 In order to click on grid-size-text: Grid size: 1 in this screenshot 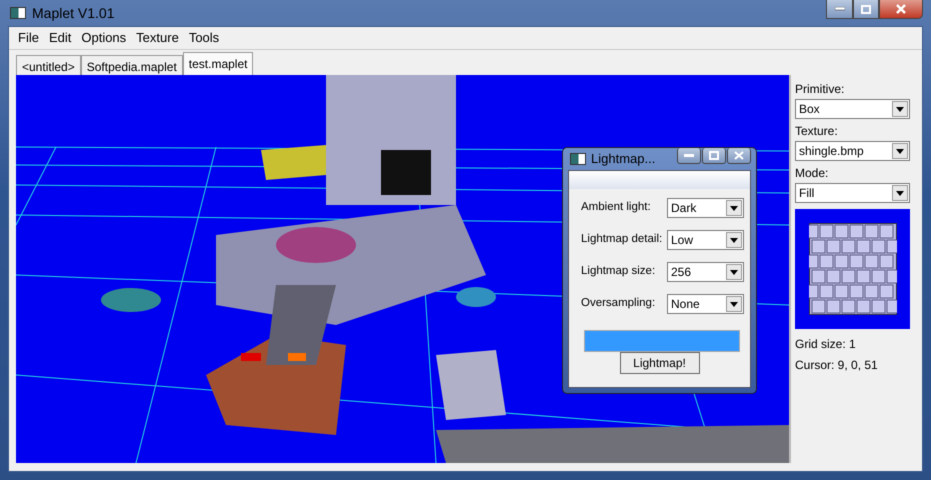, I will do `click(826, 344)`.